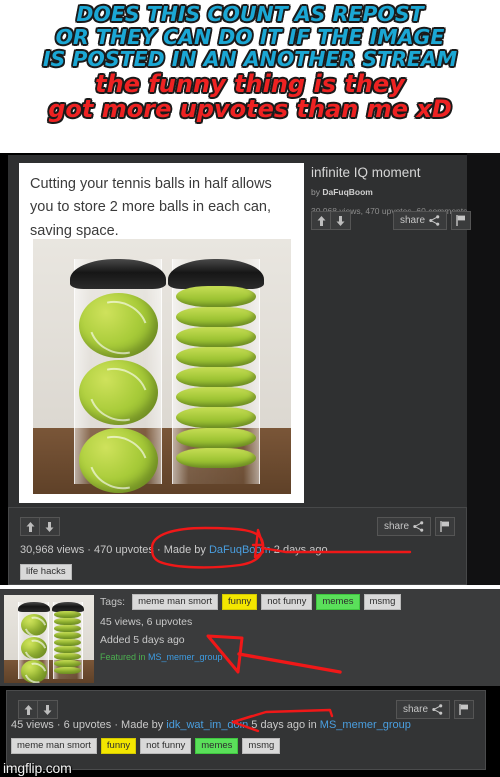 The width and height of the screenshot is (500, 777). What do you see at coordinates (250, 83) in the screenshot?
I see `caption-bottom-line-1: the funny thing is they` at bounding box center [250, 83].